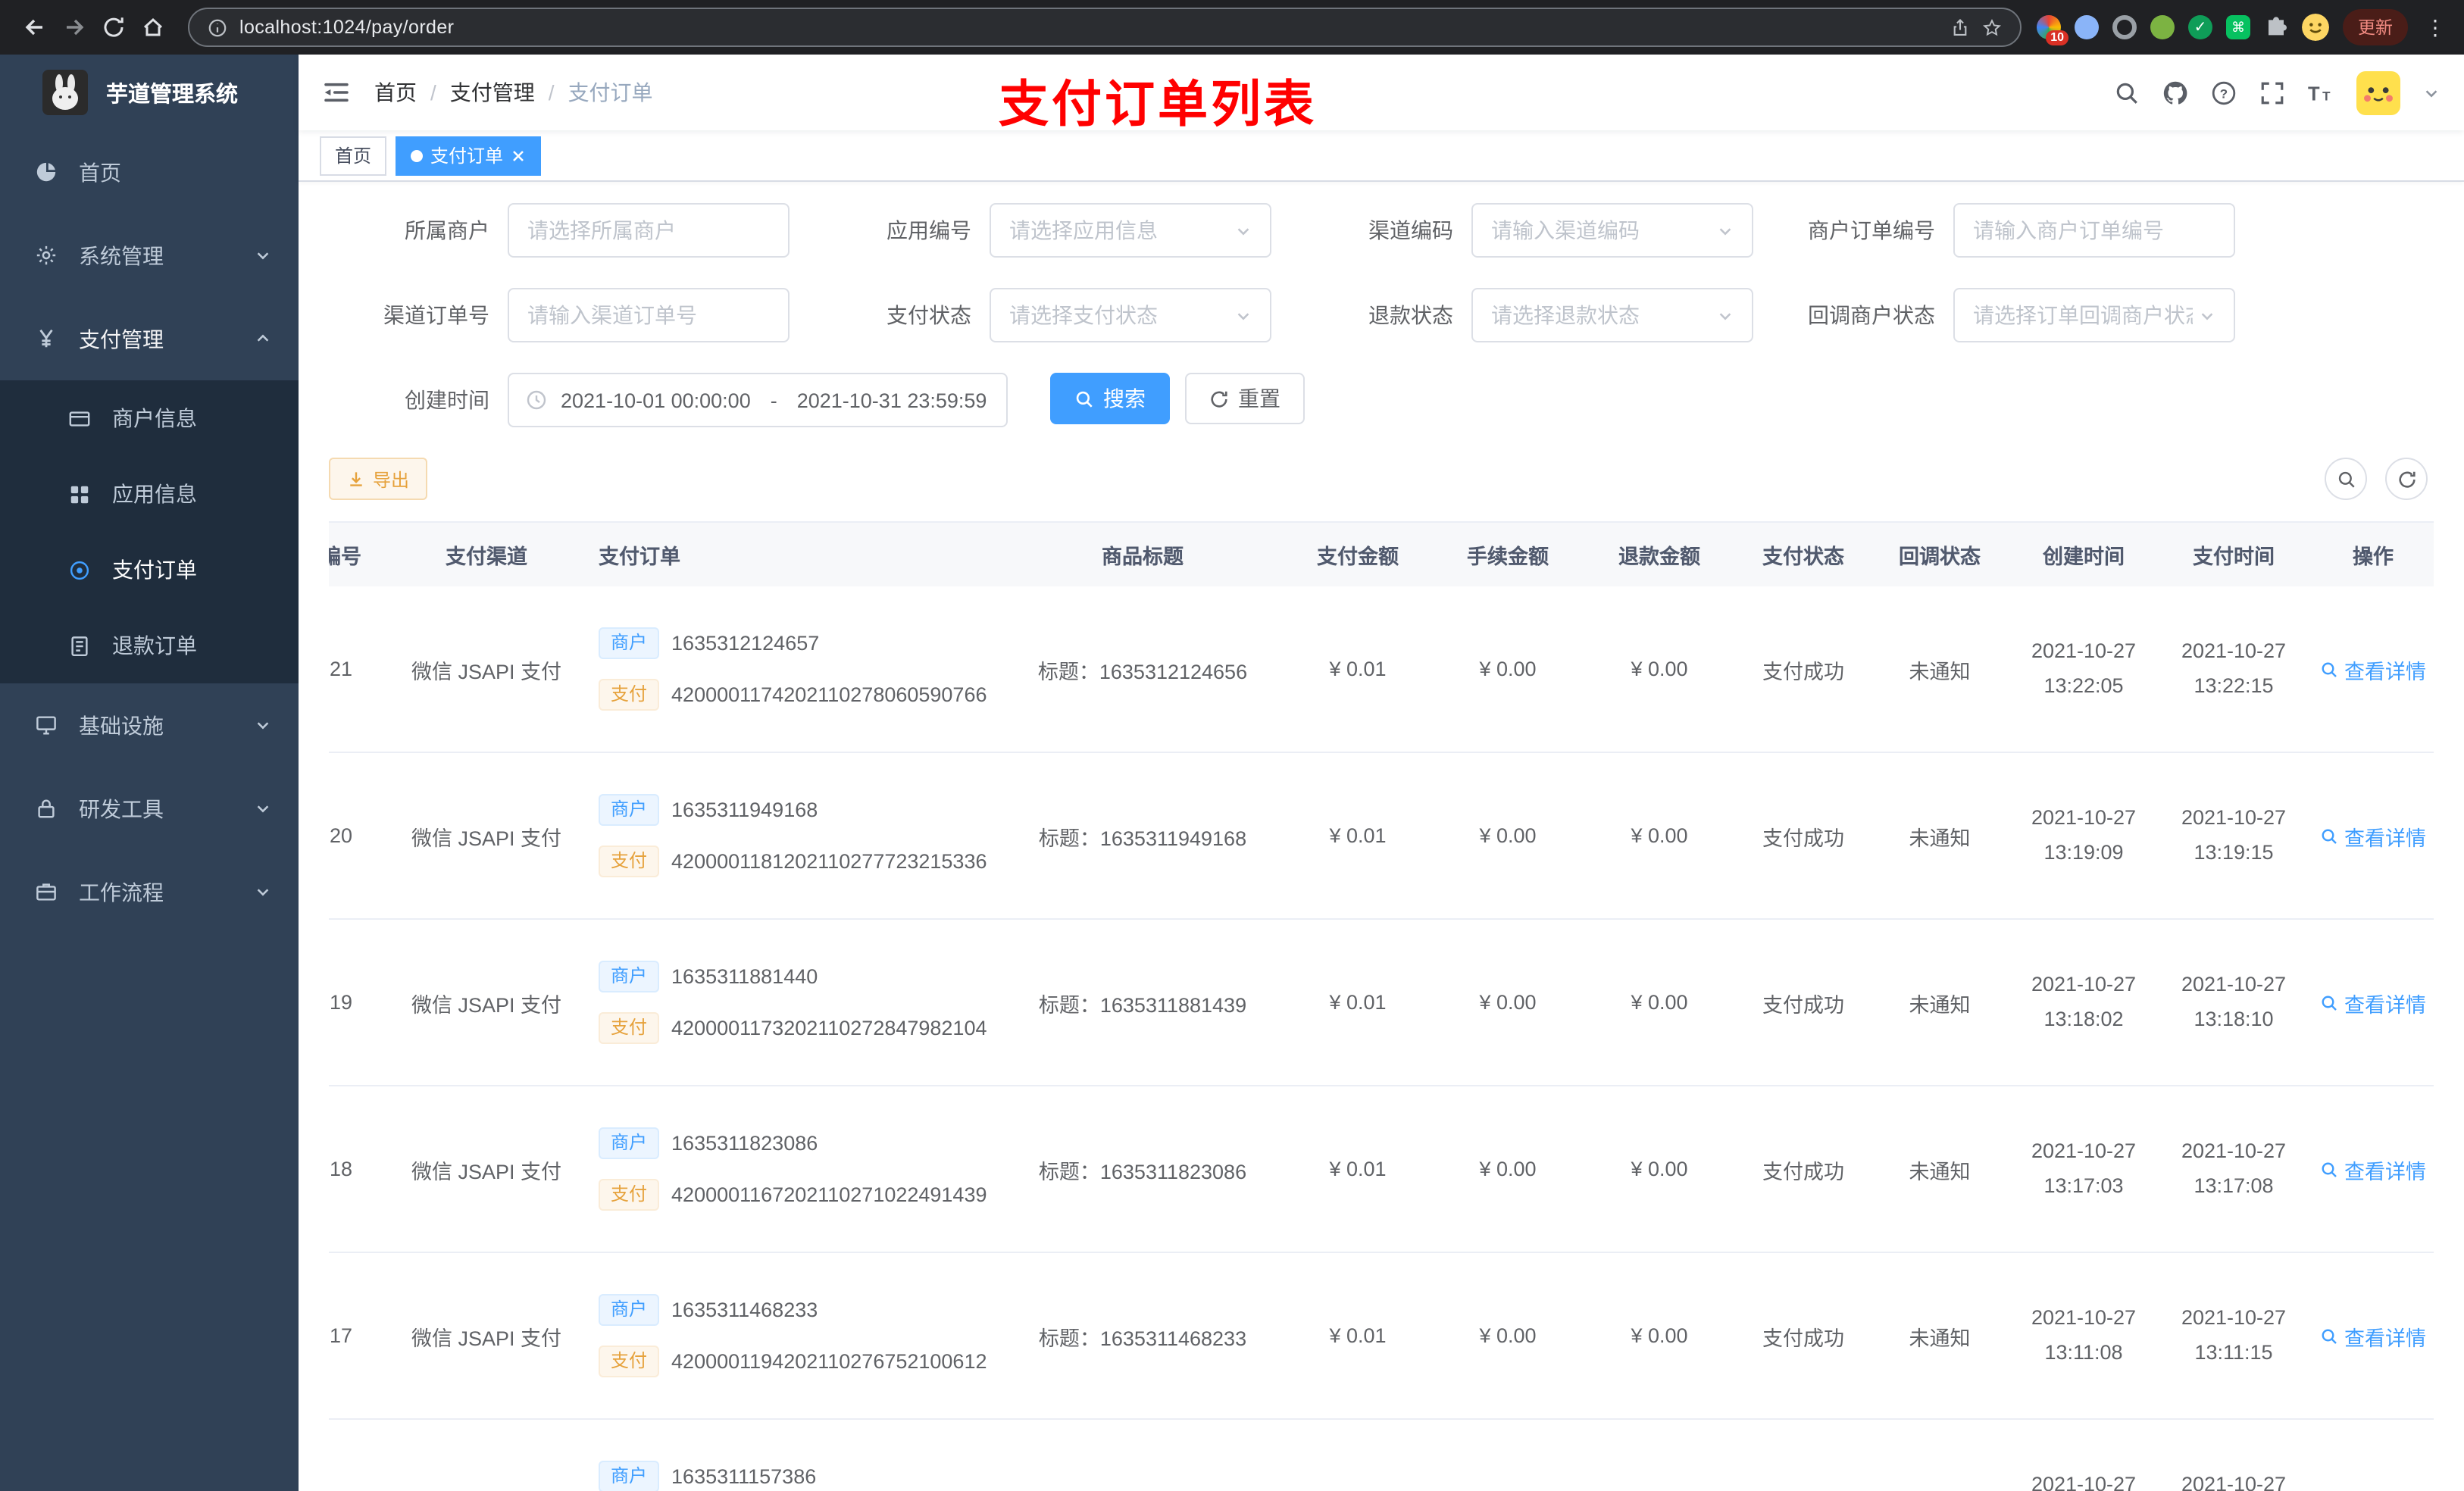 This screenshot has height=1491, width=2464. What do you see at coordinates (217, 27) in the screenshot?
I see `site-info-icon` at bounding box center [217, 27].